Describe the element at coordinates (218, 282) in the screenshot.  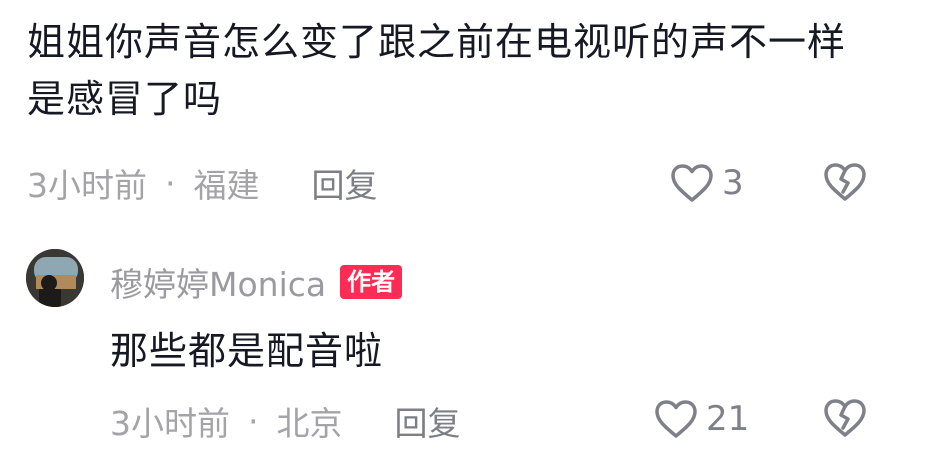
I see `username-text: 穆婷婷Monica` at that location.